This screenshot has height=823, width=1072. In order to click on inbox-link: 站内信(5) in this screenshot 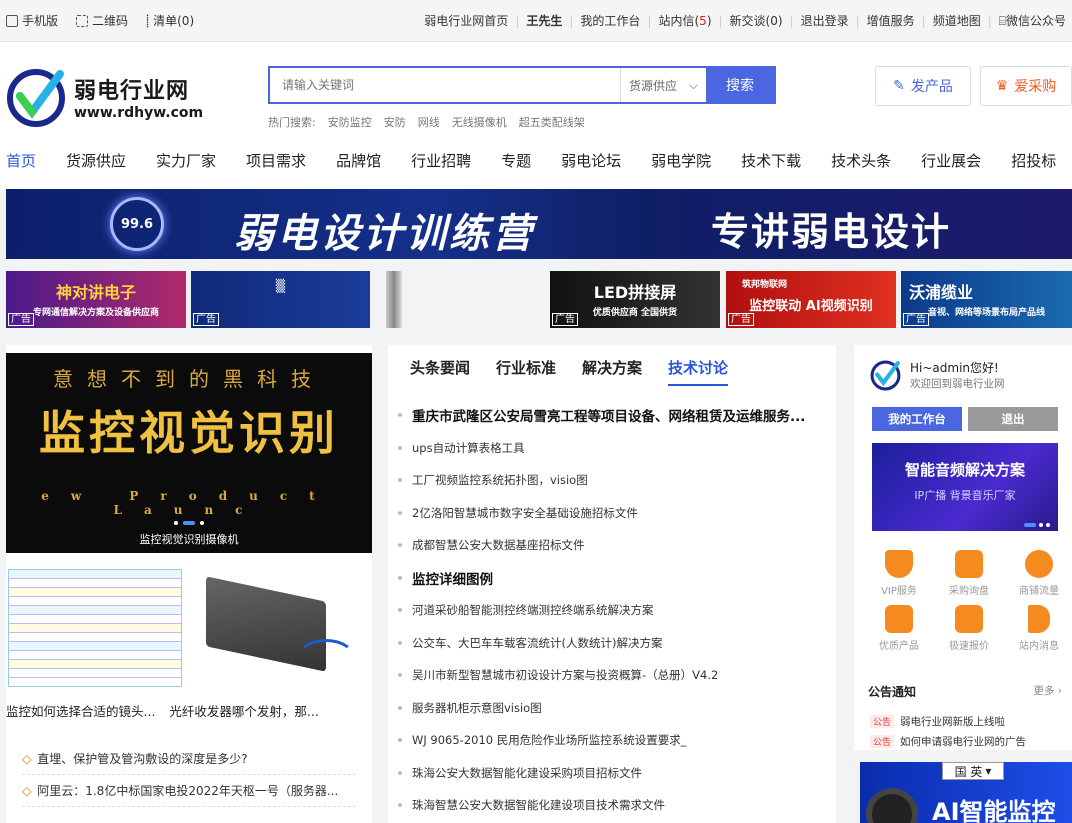, I will do `click(684, 20)`.